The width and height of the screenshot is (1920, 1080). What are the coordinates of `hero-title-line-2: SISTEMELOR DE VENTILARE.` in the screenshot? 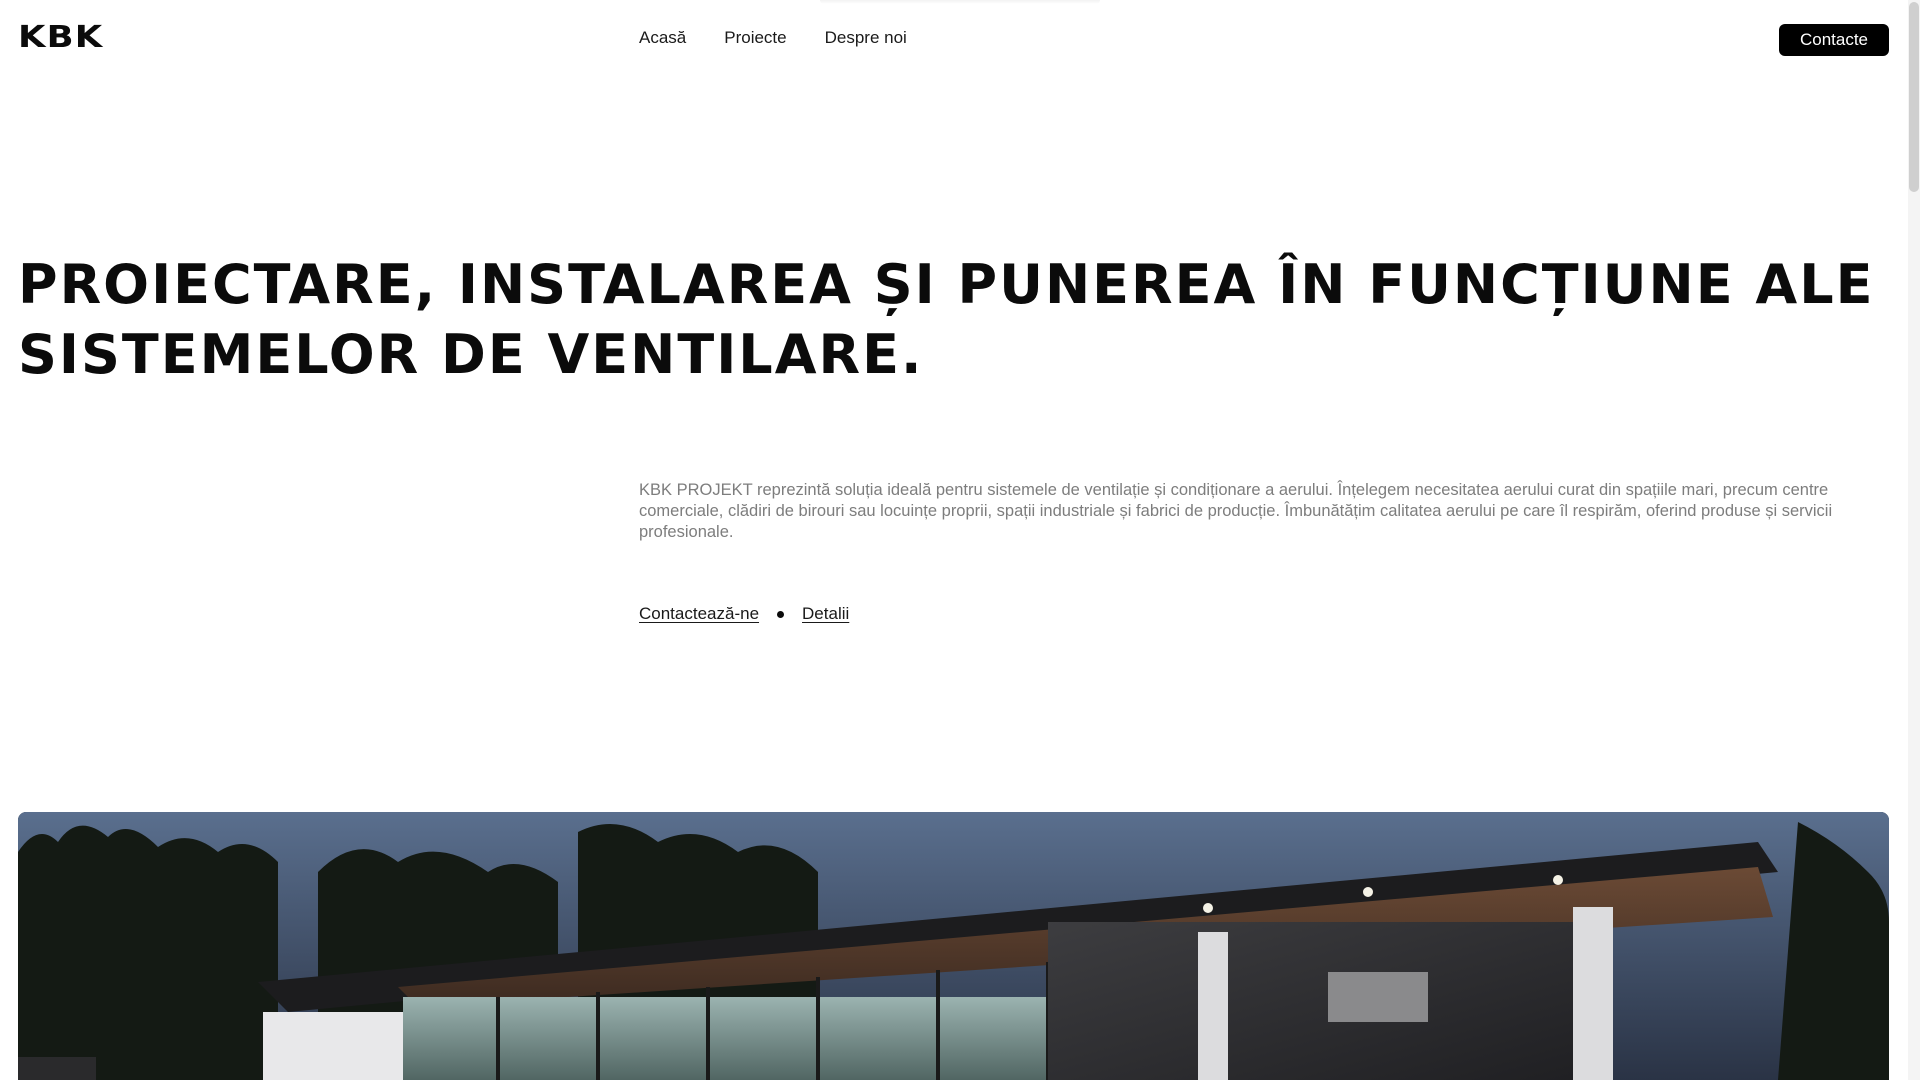 It's located at (471, 354).